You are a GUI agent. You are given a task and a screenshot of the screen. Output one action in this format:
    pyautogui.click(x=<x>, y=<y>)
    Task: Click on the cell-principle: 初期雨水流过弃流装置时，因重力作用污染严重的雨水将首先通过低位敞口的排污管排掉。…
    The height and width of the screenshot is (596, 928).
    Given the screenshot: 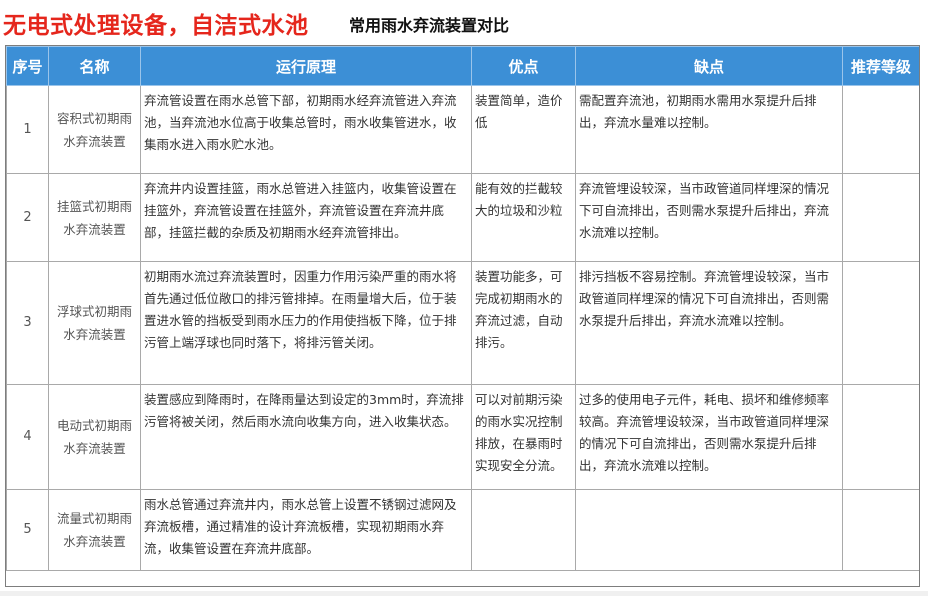 What is the action you would take?
    pyautogui.click(x=306, y=323)
    